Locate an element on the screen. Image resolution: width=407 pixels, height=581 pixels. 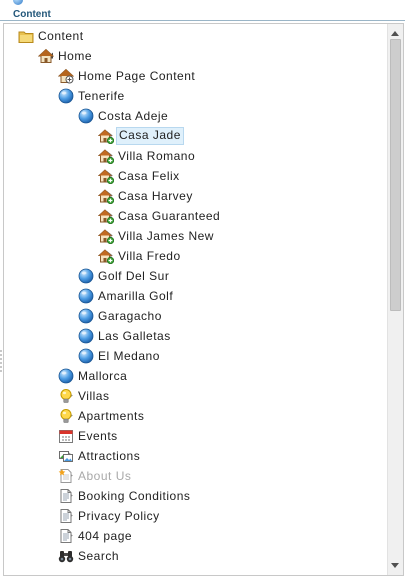
vertical-scrollbar is located at coordinates (395, 299).